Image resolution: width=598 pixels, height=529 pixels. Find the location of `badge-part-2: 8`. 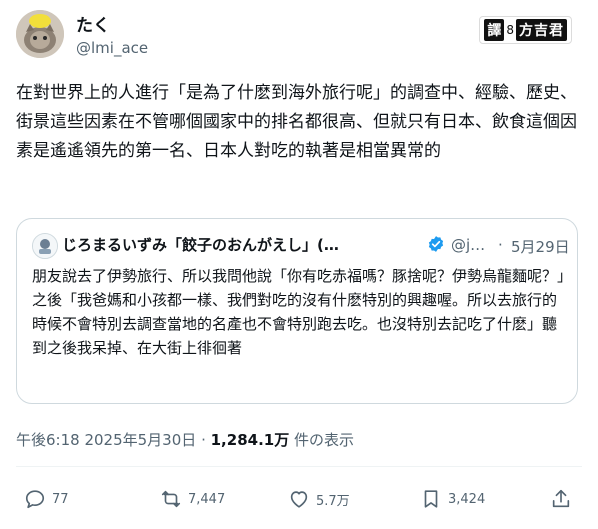

badge-part-2: 8 is located at coordinates (510, 30).